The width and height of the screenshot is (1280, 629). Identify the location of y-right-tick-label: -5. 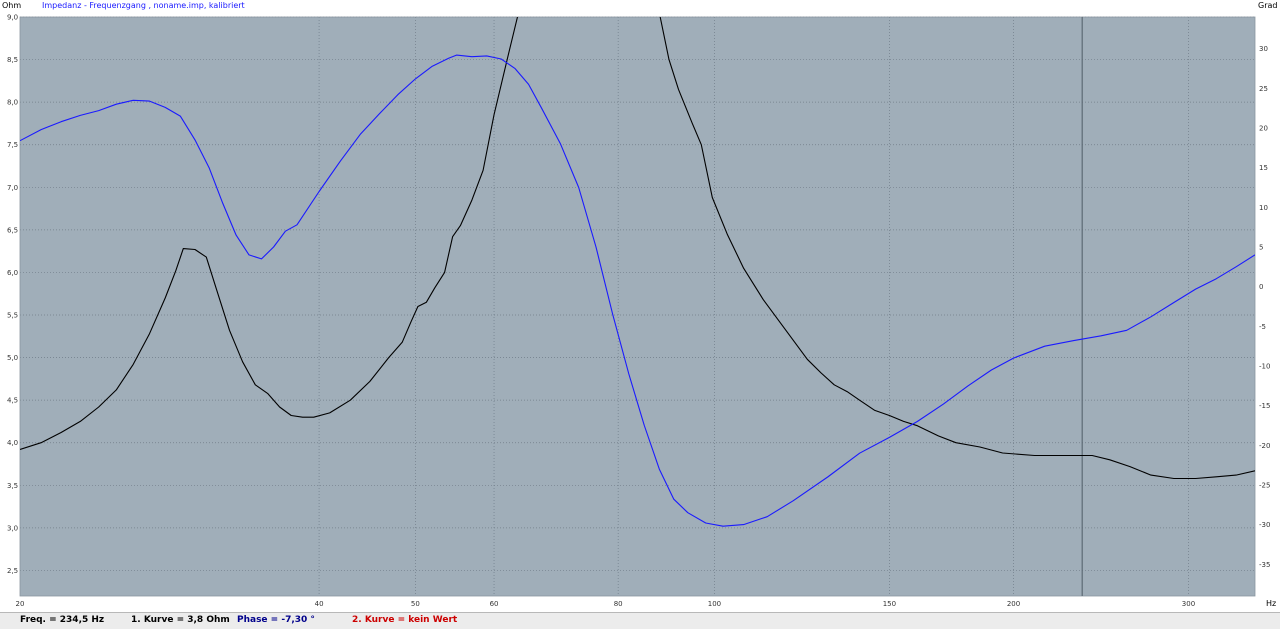
(1262, 327).